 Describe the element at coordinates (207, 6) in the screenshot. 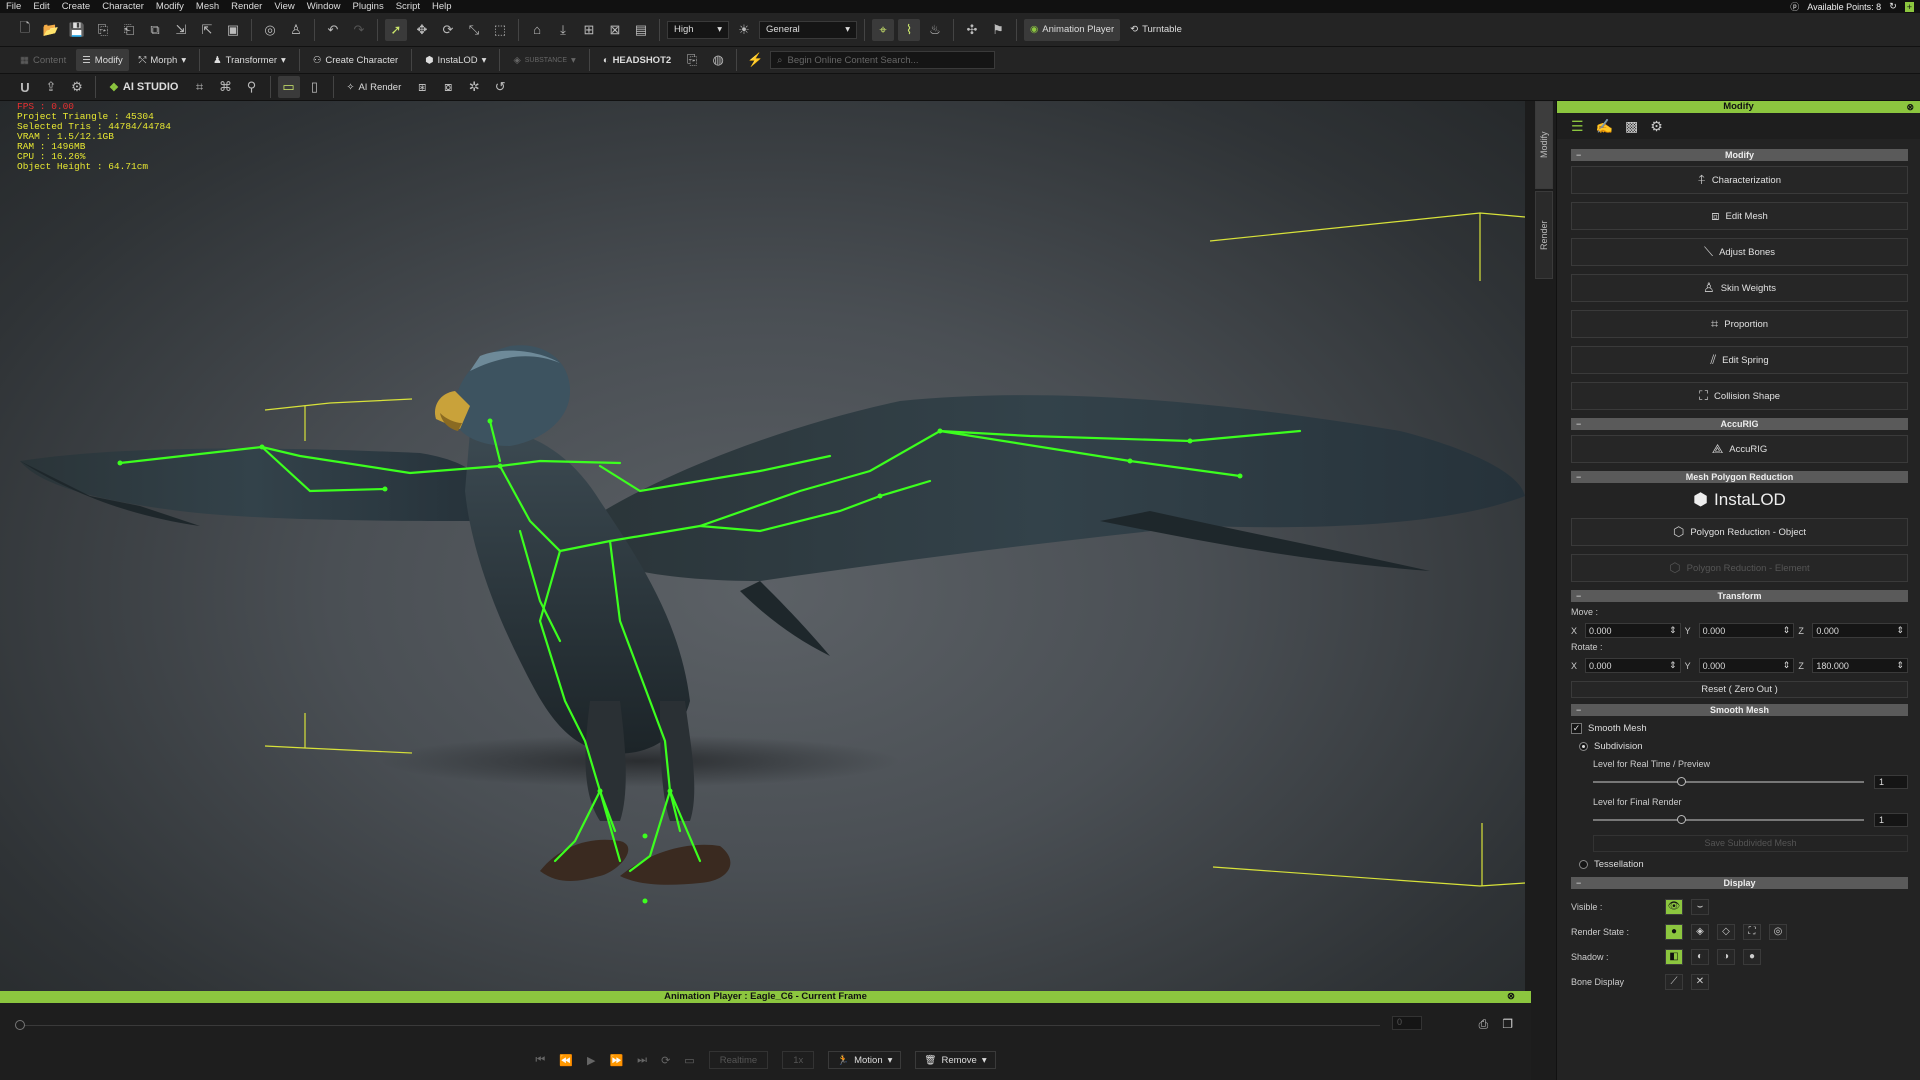

I see `menu-mesh: Mesh` at that location.